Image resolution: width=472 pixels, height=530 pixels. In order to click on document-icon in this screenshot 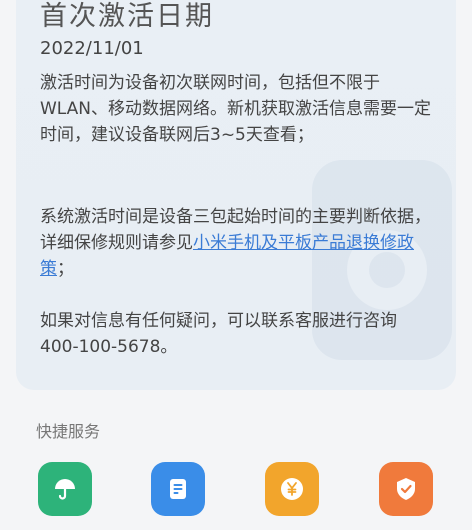, I will do `click(178, 489)`.